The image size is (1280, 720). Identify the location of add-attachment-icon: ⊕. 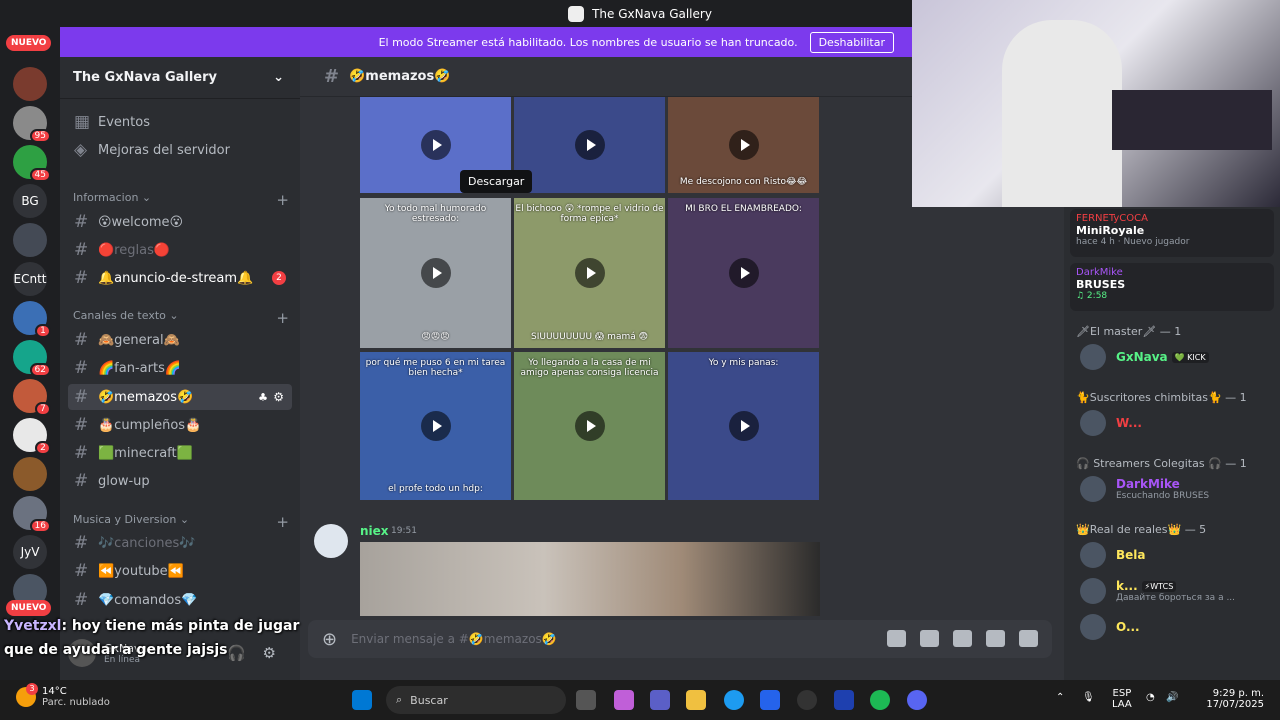
(329, 639).